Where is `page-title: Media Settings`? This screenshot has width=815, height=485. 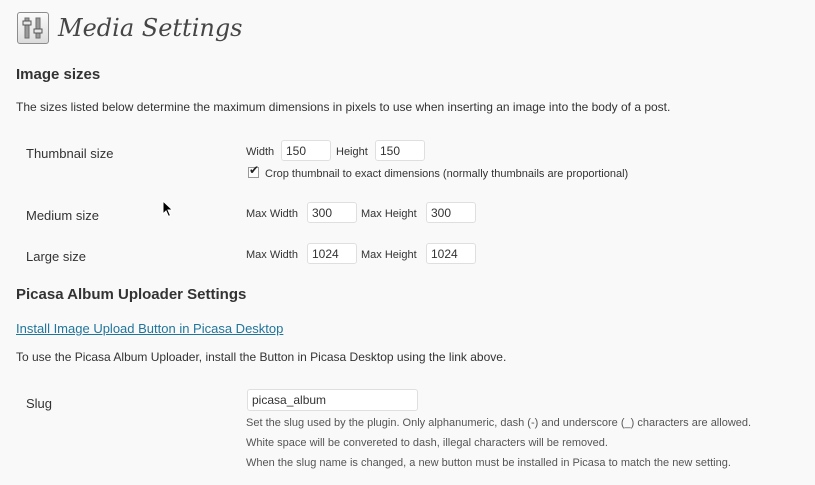 page-title: Media Settings is located at coordinates (150, 28).